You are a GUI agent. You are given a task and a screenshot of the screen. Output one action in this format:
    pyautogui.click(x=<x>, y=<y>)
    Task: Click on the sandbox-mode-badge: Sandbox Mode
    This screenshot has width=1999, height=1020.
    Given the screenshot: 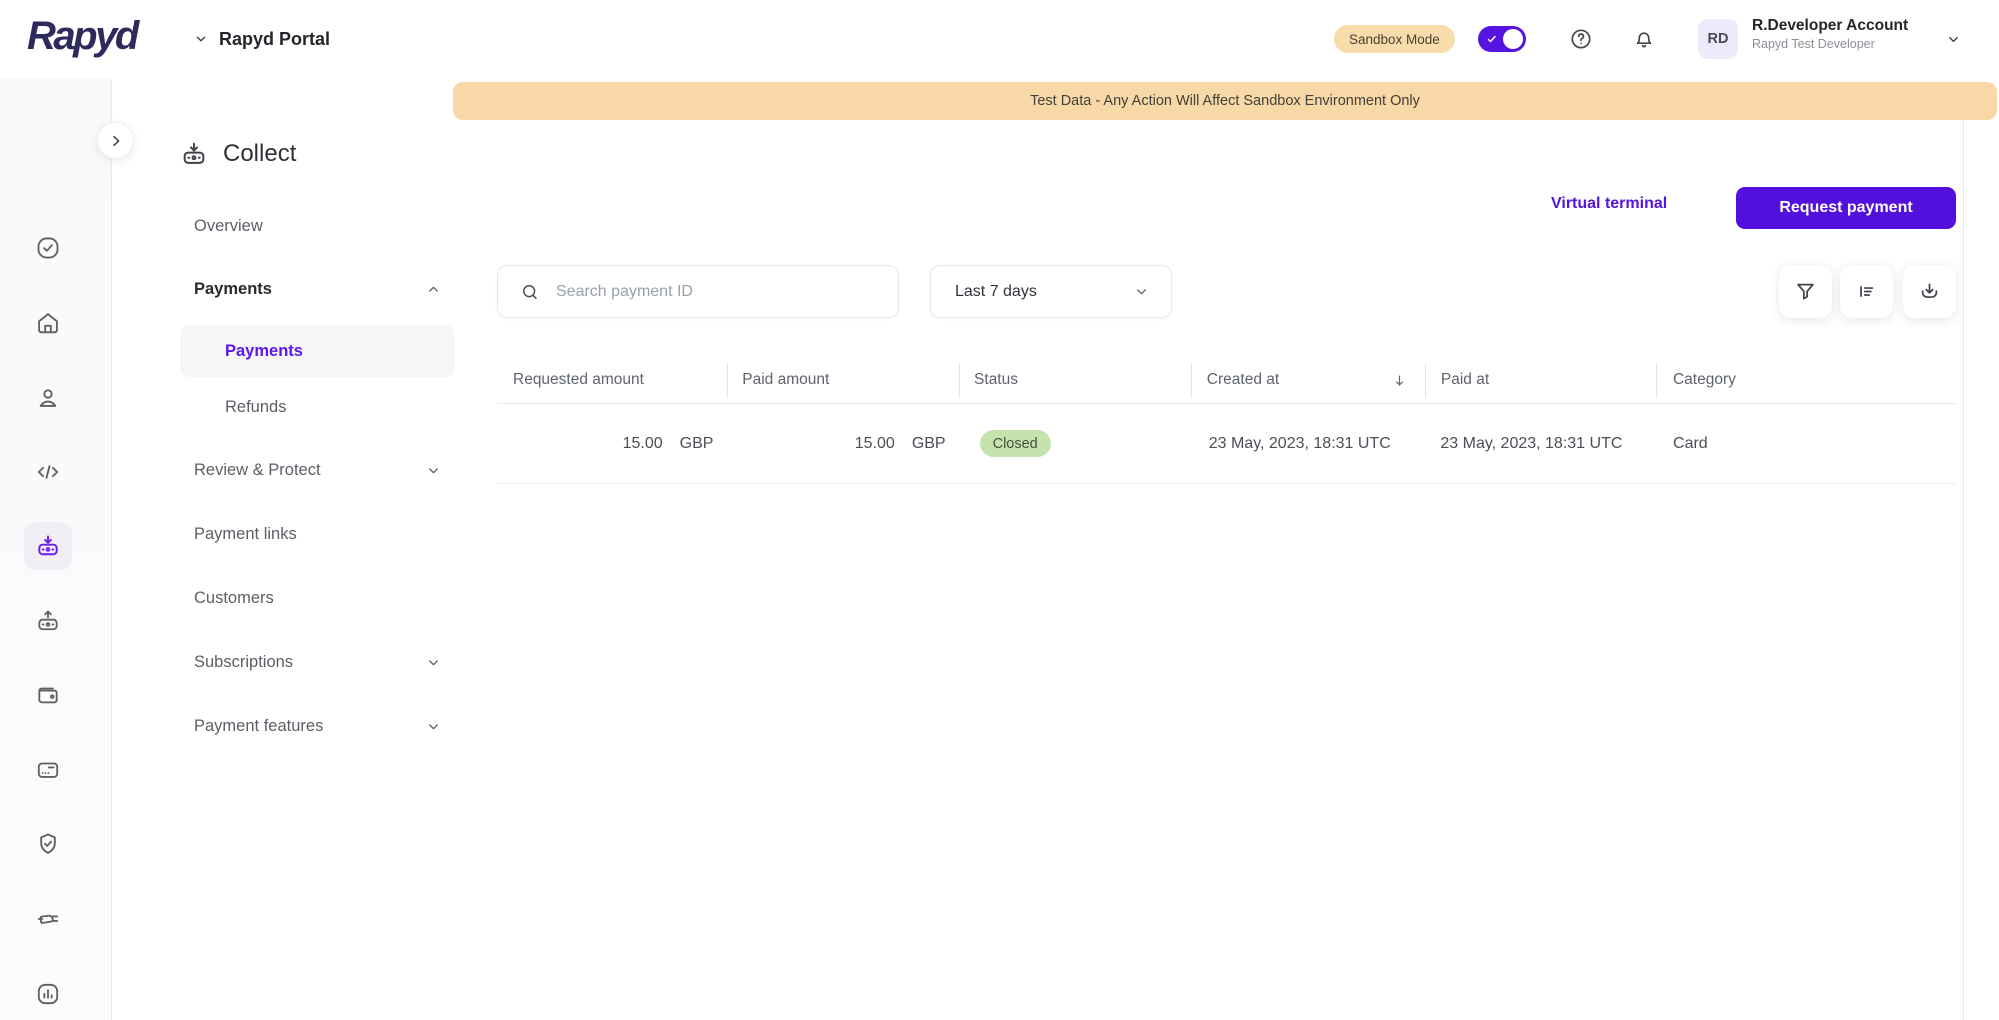 What is the action you would take?
    pyautogui.click(x=1394, y=39)
    